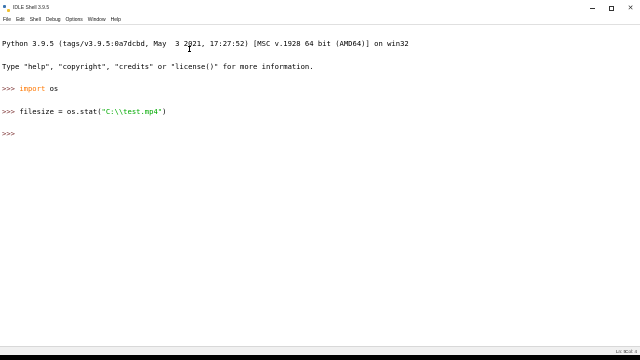 The width and height of the screenshot is (640, 360). I want to click on text-cursor-icon, so click(189, 49).